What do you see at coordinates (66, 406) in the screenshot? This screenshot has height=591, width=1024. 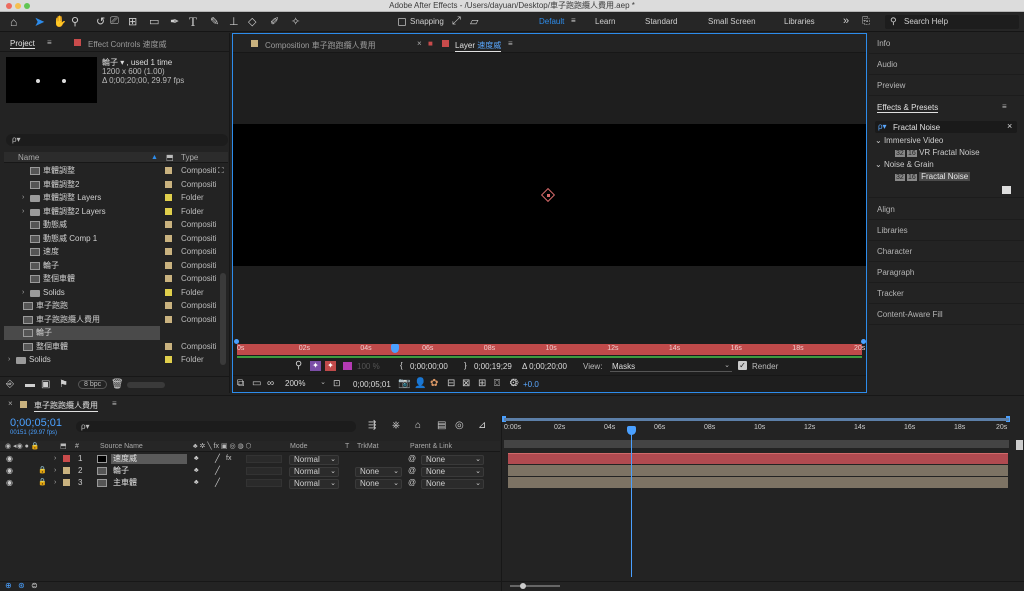 I see `timeline-tab: 車子跑跑纜人費用` at bounding box center [66, 406].